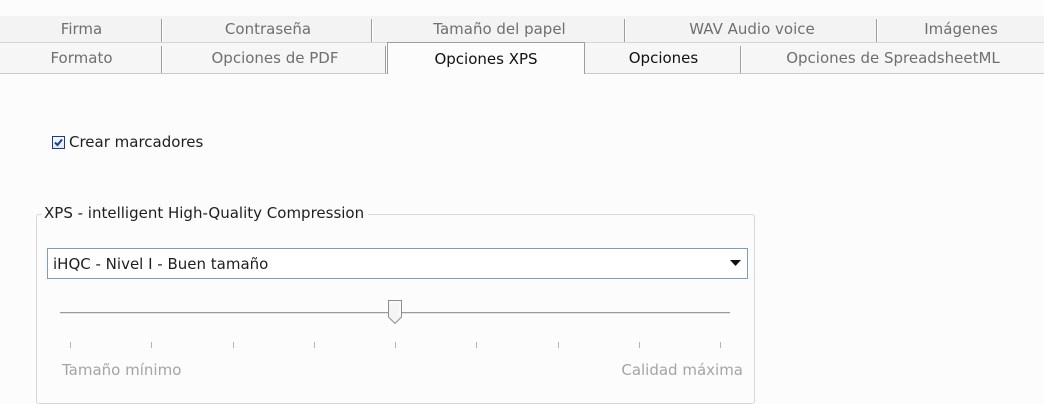 This screenshot has height=404, width=1044. I want to click on checkbox-box, so click(58, 142).